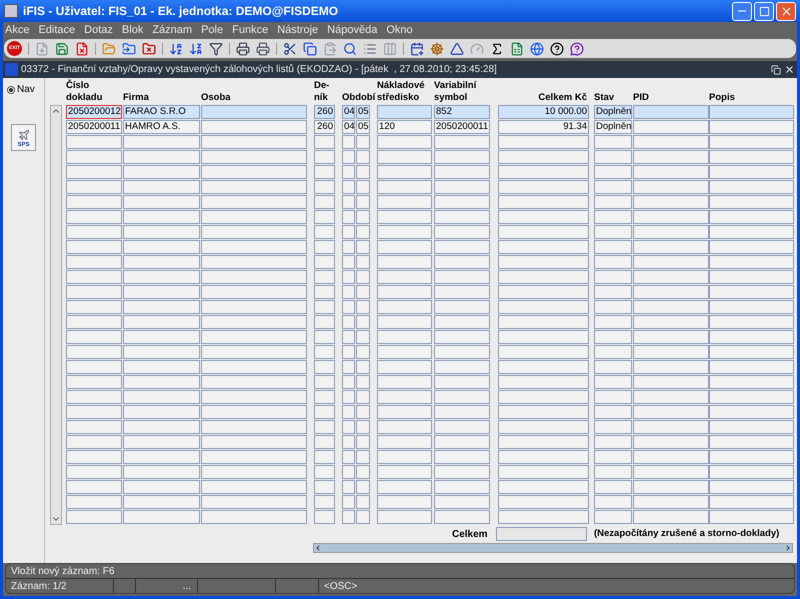  What do you see at coordinates (363, 112) in the screenshot?
I see `cell: 05` at bounding box center [363, 112].